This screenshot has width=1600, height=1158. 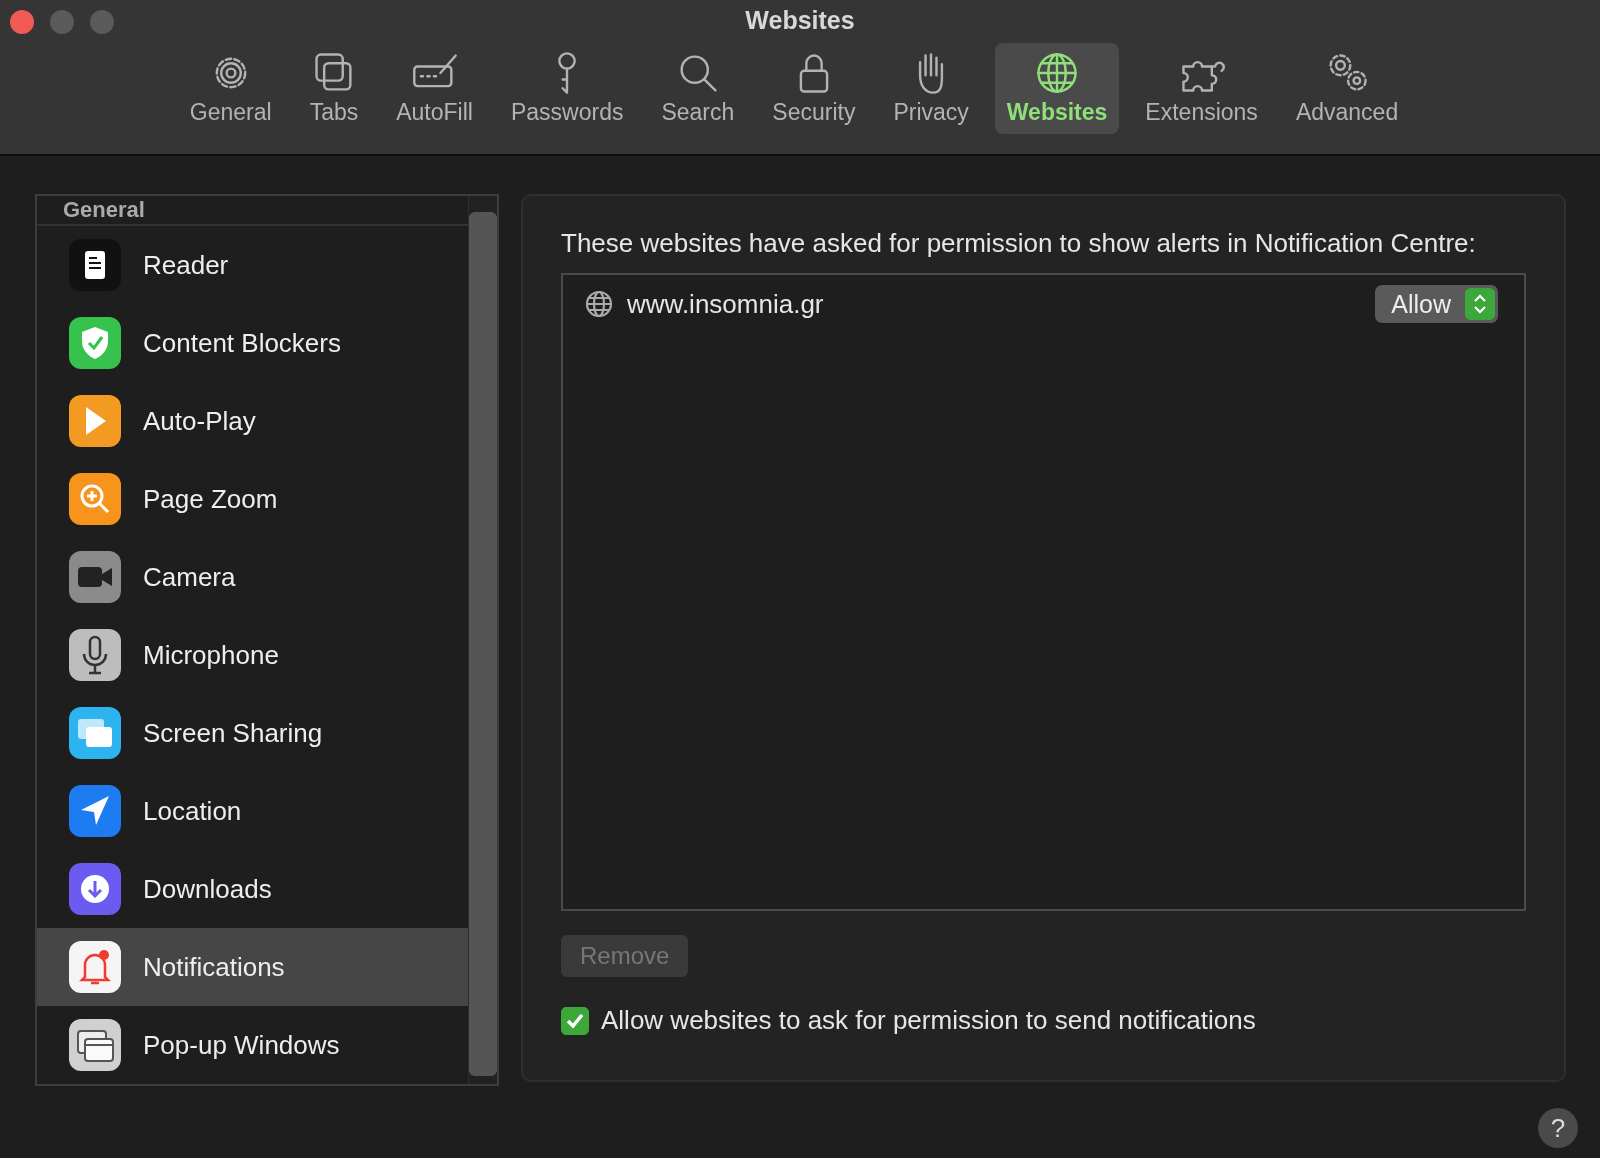 I want to click on toolbar-tab: Tabs, so click(x=334, y=88).